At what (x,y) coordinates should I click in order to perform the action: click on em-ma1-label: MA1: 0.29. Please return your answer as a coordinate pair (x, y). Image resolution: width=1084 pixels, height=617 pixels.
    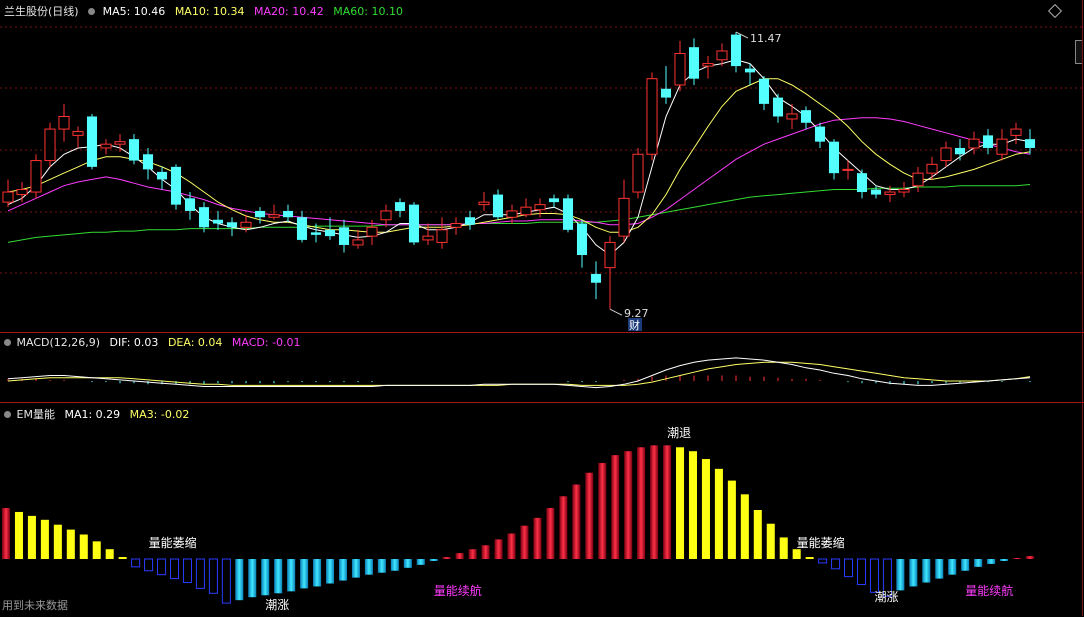
    Looking at the image, I should click on (92, 414).